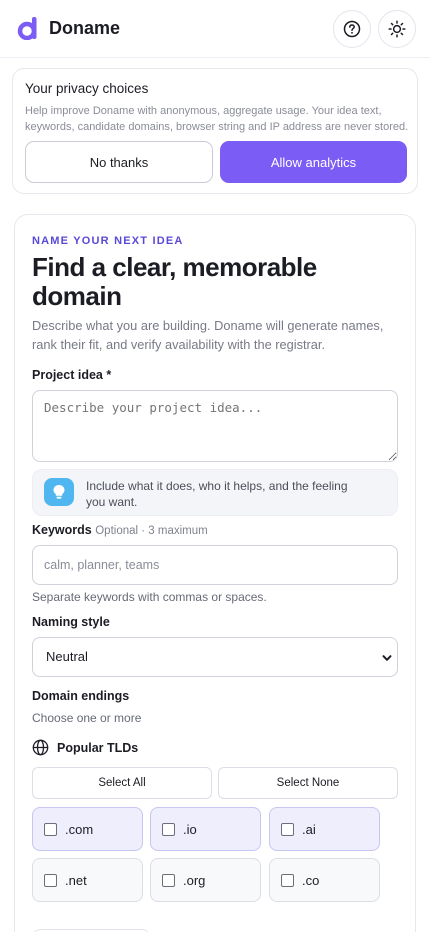 The height and width of the screenshot is (932, 430). Describe the element at coordinates (108, 241) in the screenshot. I see `eyebrow-text: NAME YOUR NEXT IDEA` at that location.